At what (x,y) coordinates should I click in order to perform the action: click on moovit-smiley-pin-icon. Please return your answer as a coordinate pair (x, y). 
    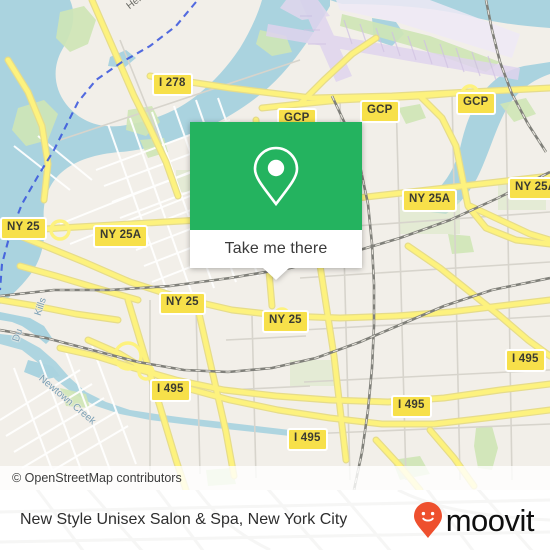
    Looking at the image, I should click on (427, 520).